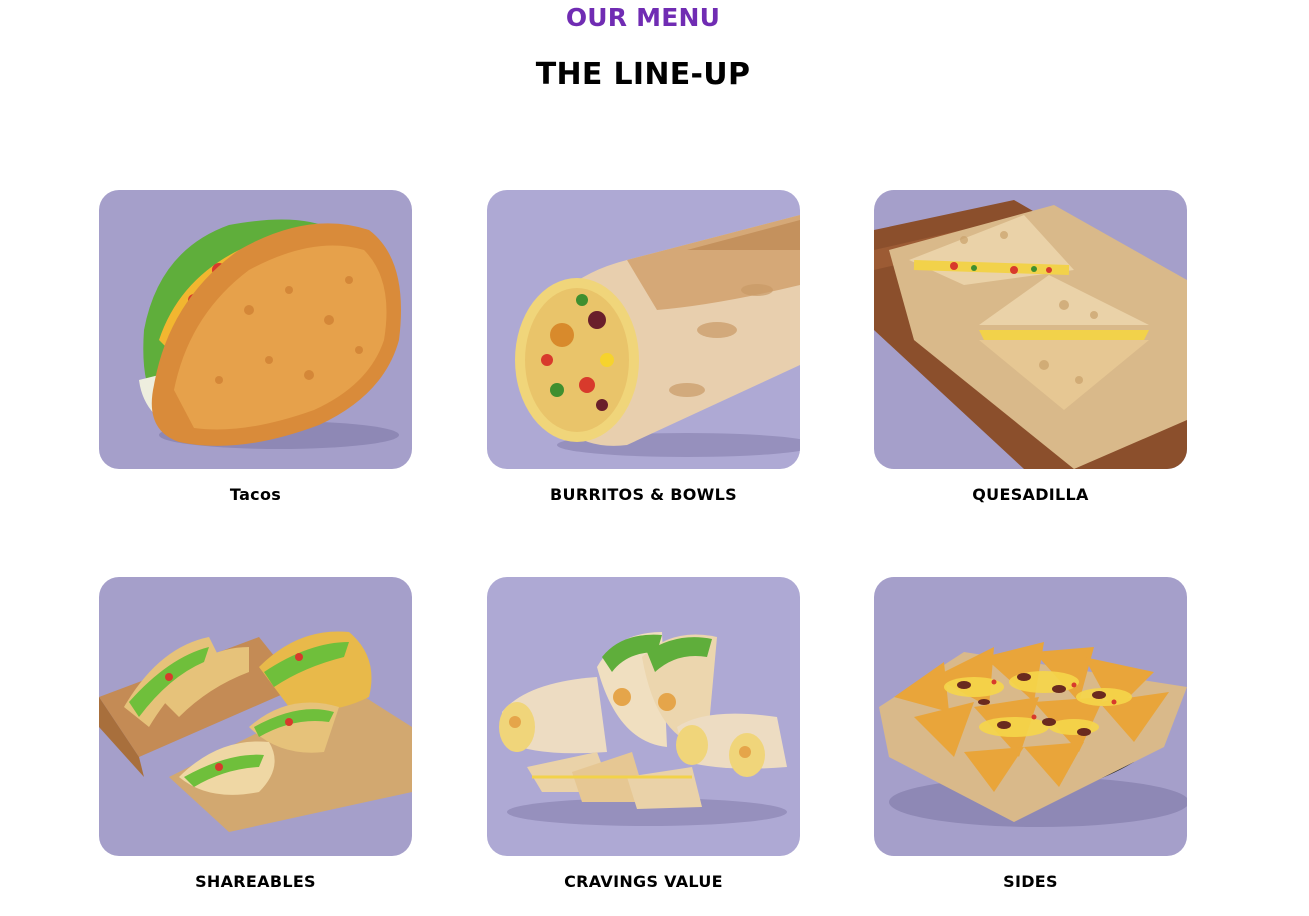 The height and width of the screenshot is (916, 1309). I want to click on menu-card-label: BURRITOS & BOWLS, so click(643, 494).